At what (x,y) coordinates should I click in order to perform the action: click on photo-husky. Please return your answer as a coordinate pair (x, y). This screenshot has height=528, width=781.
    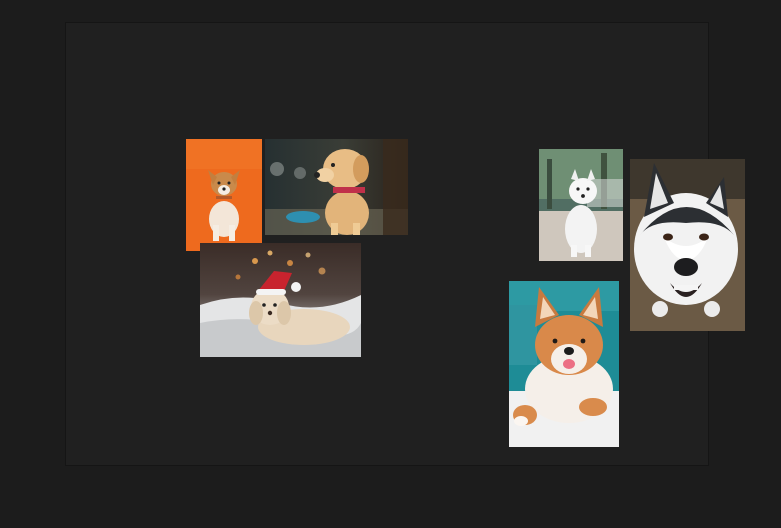
    Looking at the image, I should click on (687, 245).